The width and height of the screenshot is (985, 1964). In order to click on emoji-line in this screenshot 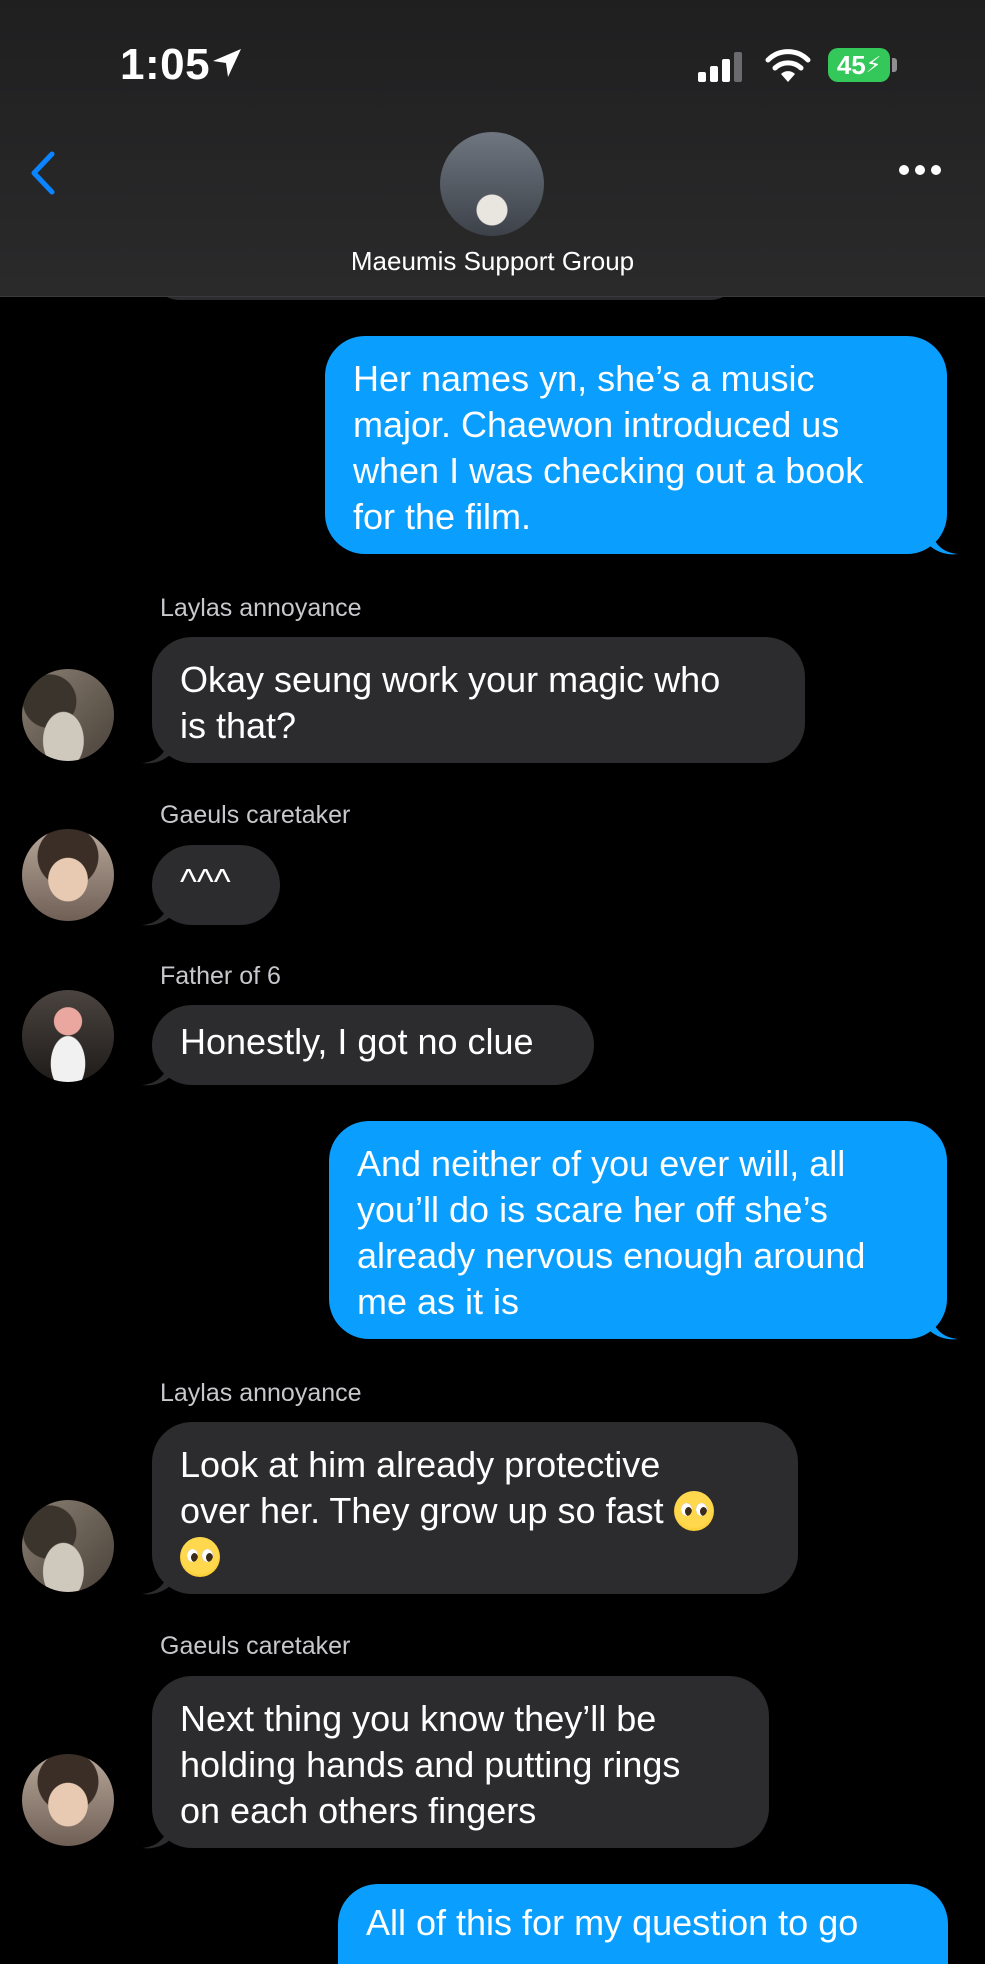, I will do `click(475, 1557)`.